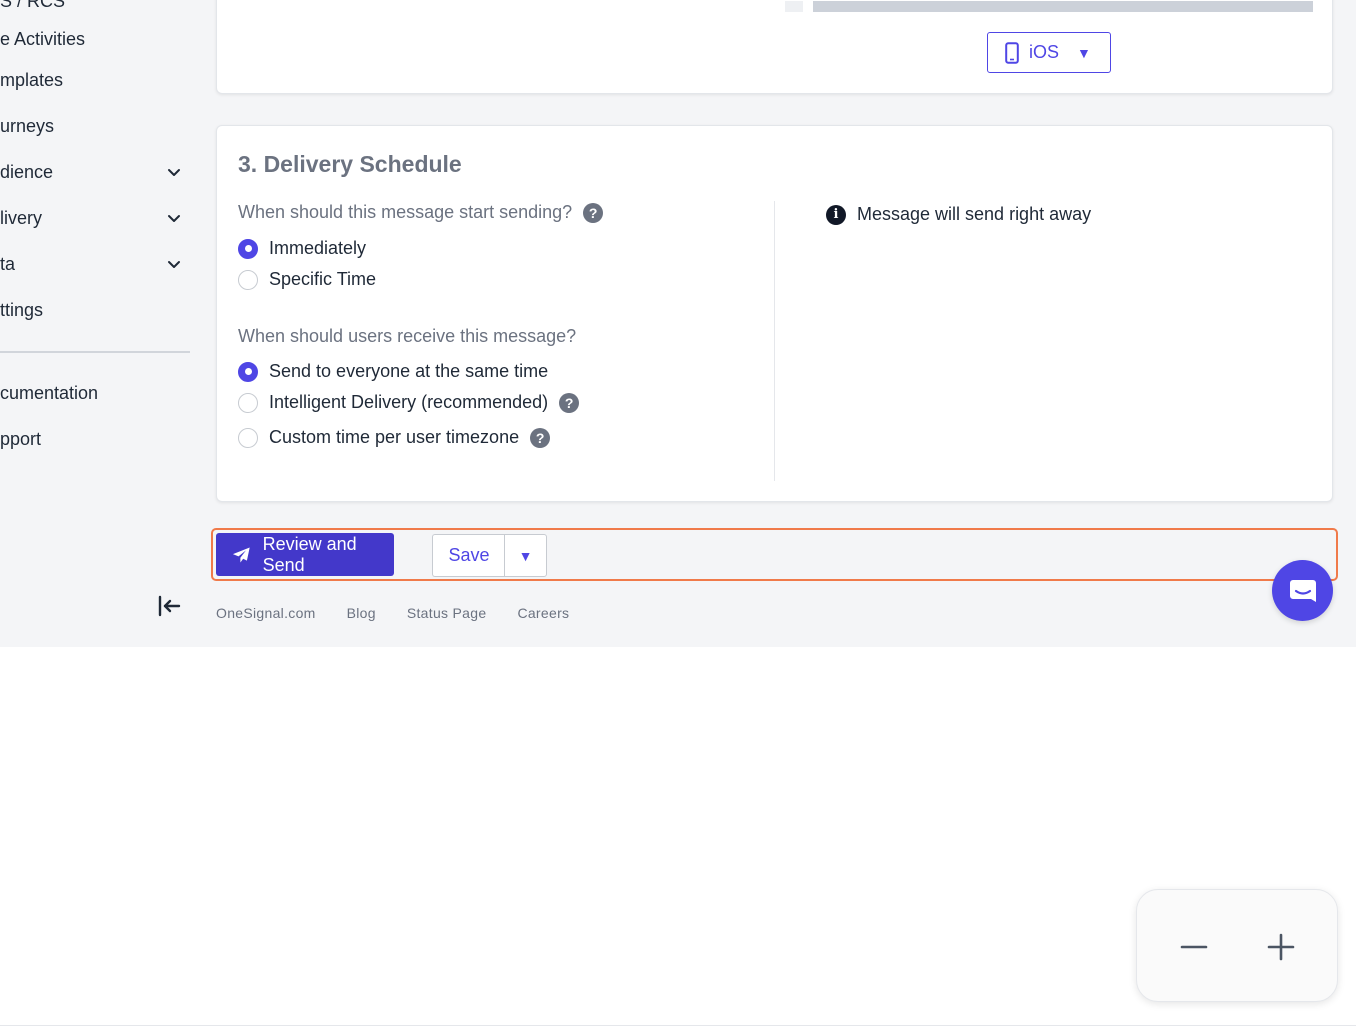  What do you see at coordinates (95, 352) in the screenshot?
I see `sidebar-divider` at bounding box center [95, 352].